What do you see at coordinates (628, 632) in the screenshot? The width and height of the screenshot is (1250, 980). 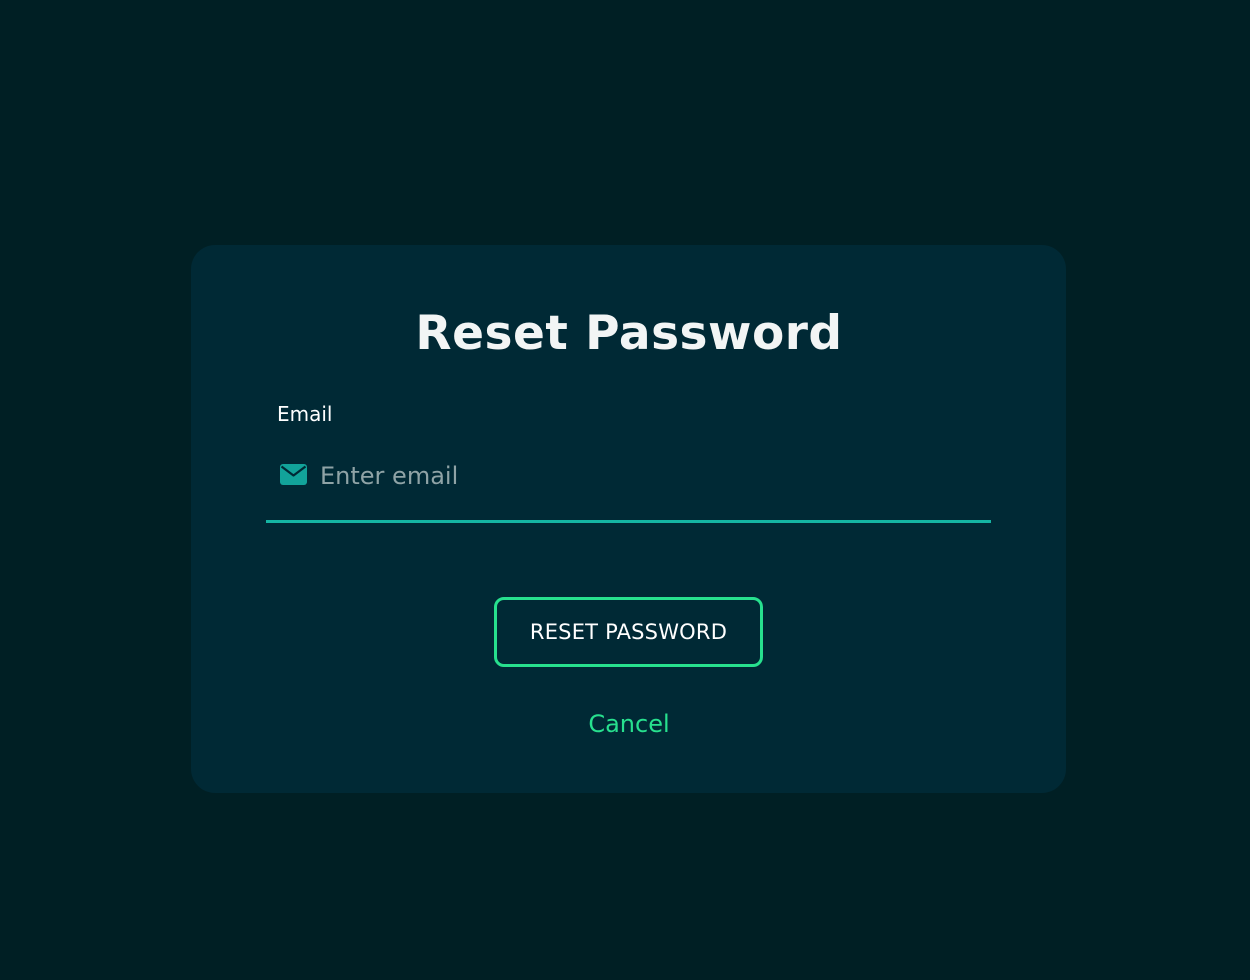 I see `reset-password-button: RESET PASSWORD` at bounding box center [628, 632].